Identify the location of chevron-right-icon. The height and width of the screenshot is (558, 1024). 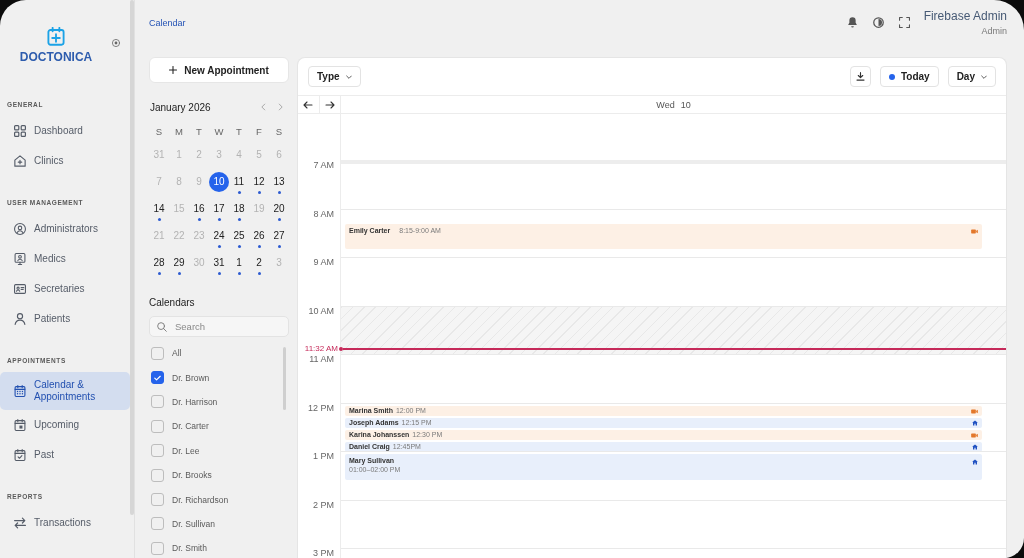
(280, 107).